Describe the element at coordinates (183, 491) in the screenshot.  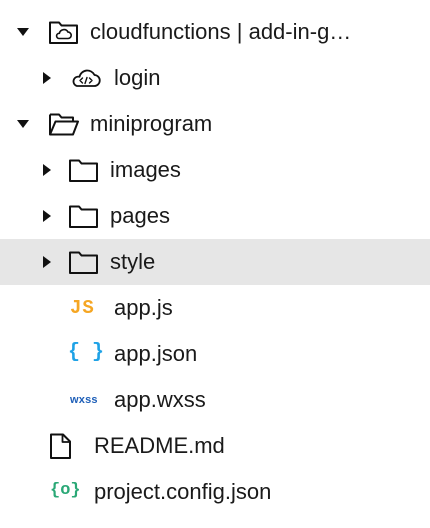
I see `tree-item-label: project.config.json` at that location.